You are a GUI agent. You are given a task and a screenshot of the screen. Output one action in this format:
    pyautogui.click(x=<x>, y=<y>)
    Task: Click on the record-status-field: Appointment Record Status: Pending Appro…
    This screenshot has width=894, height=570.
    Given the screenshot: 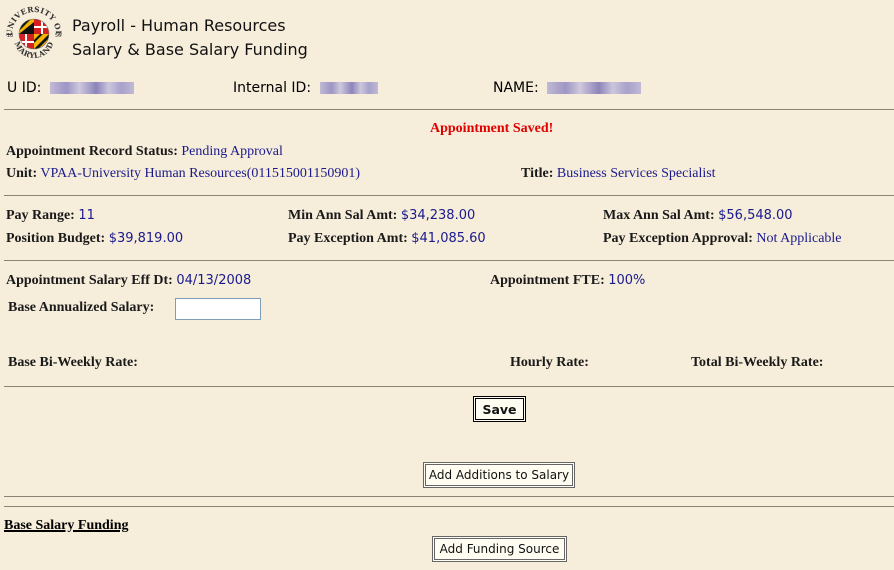 What is the action you would take?
    pyautogui.click(x=144, y=152)
    